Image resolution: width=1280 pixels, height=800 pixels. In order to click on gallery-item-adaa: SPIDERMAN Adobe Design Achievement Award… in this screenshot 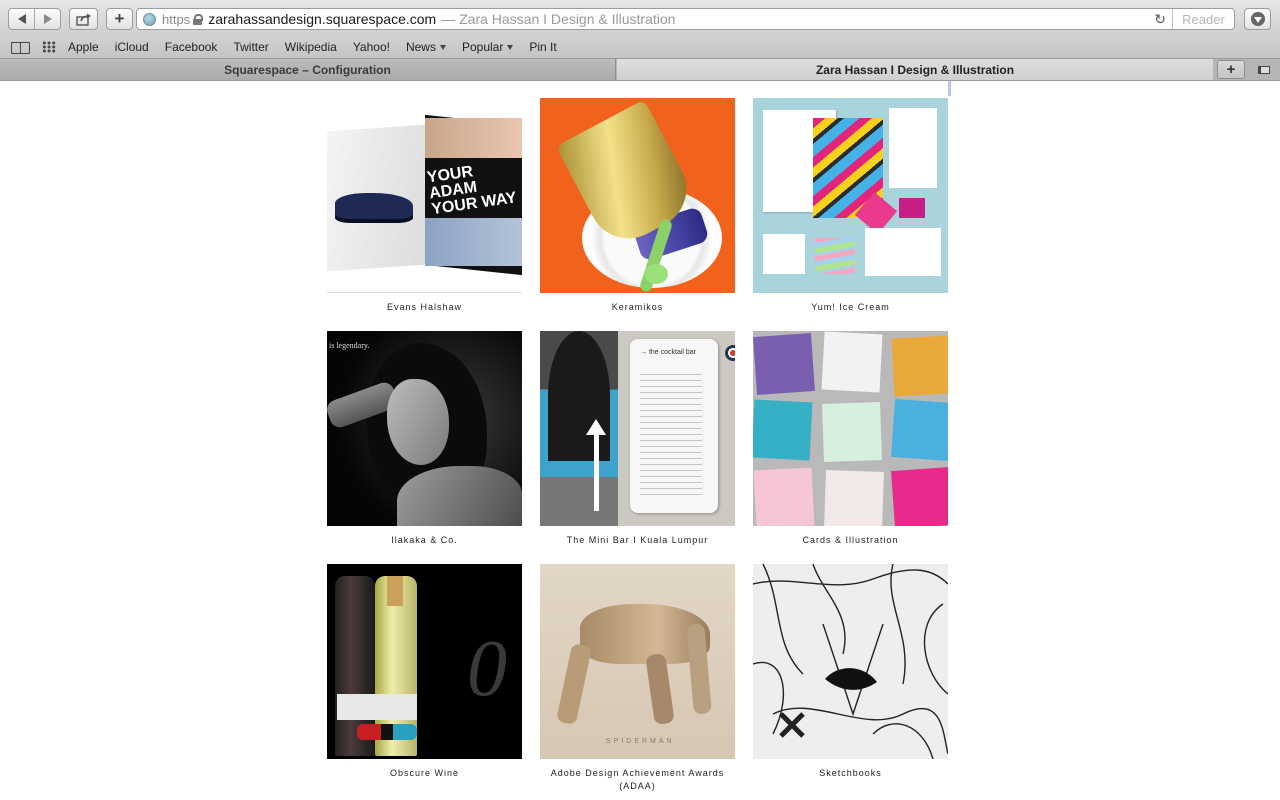, I will do `click(637, 678)`.